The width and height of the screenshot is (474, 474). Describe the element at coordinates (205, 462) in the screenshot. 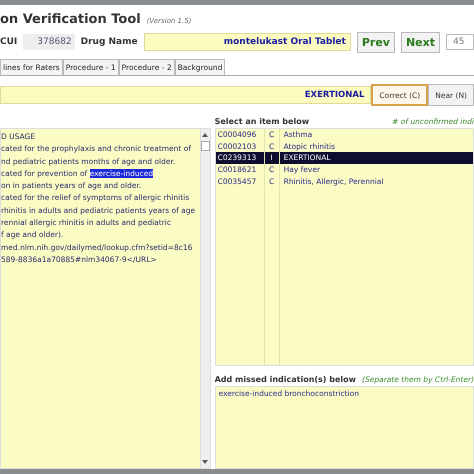

I see `scroll-down-icon` at that location.